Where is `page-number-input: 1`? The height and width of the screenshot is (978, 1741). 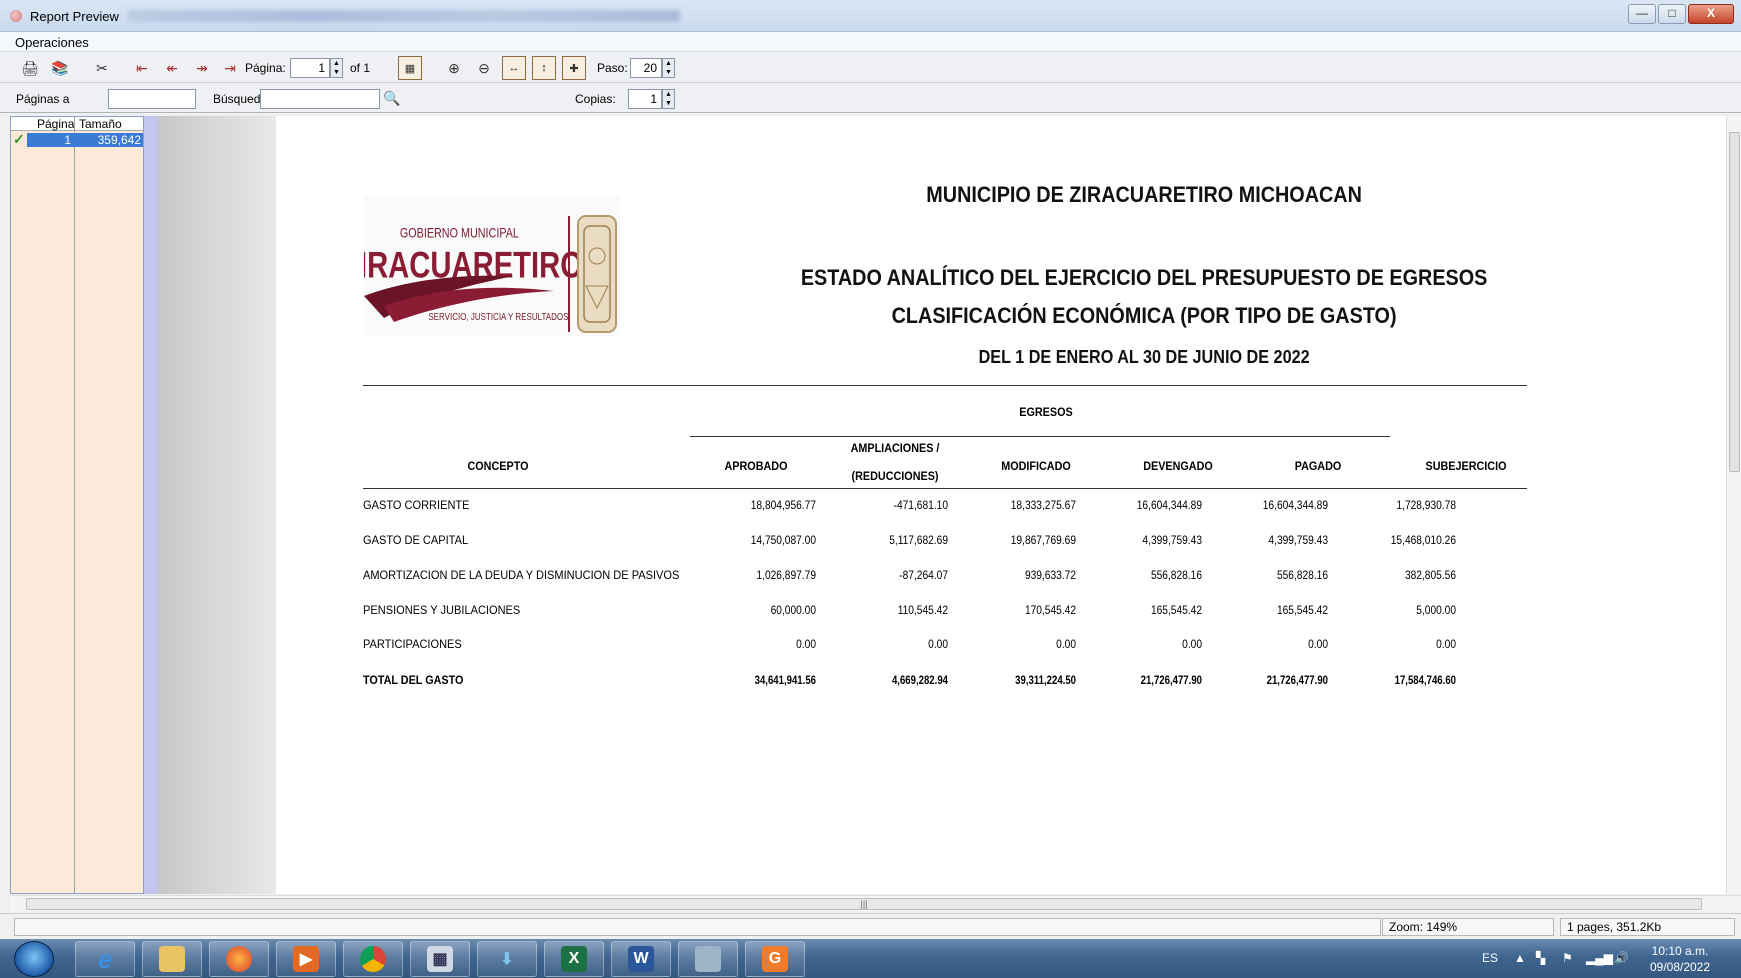
page-number-input: 1 is located at coordinates (310, 68).